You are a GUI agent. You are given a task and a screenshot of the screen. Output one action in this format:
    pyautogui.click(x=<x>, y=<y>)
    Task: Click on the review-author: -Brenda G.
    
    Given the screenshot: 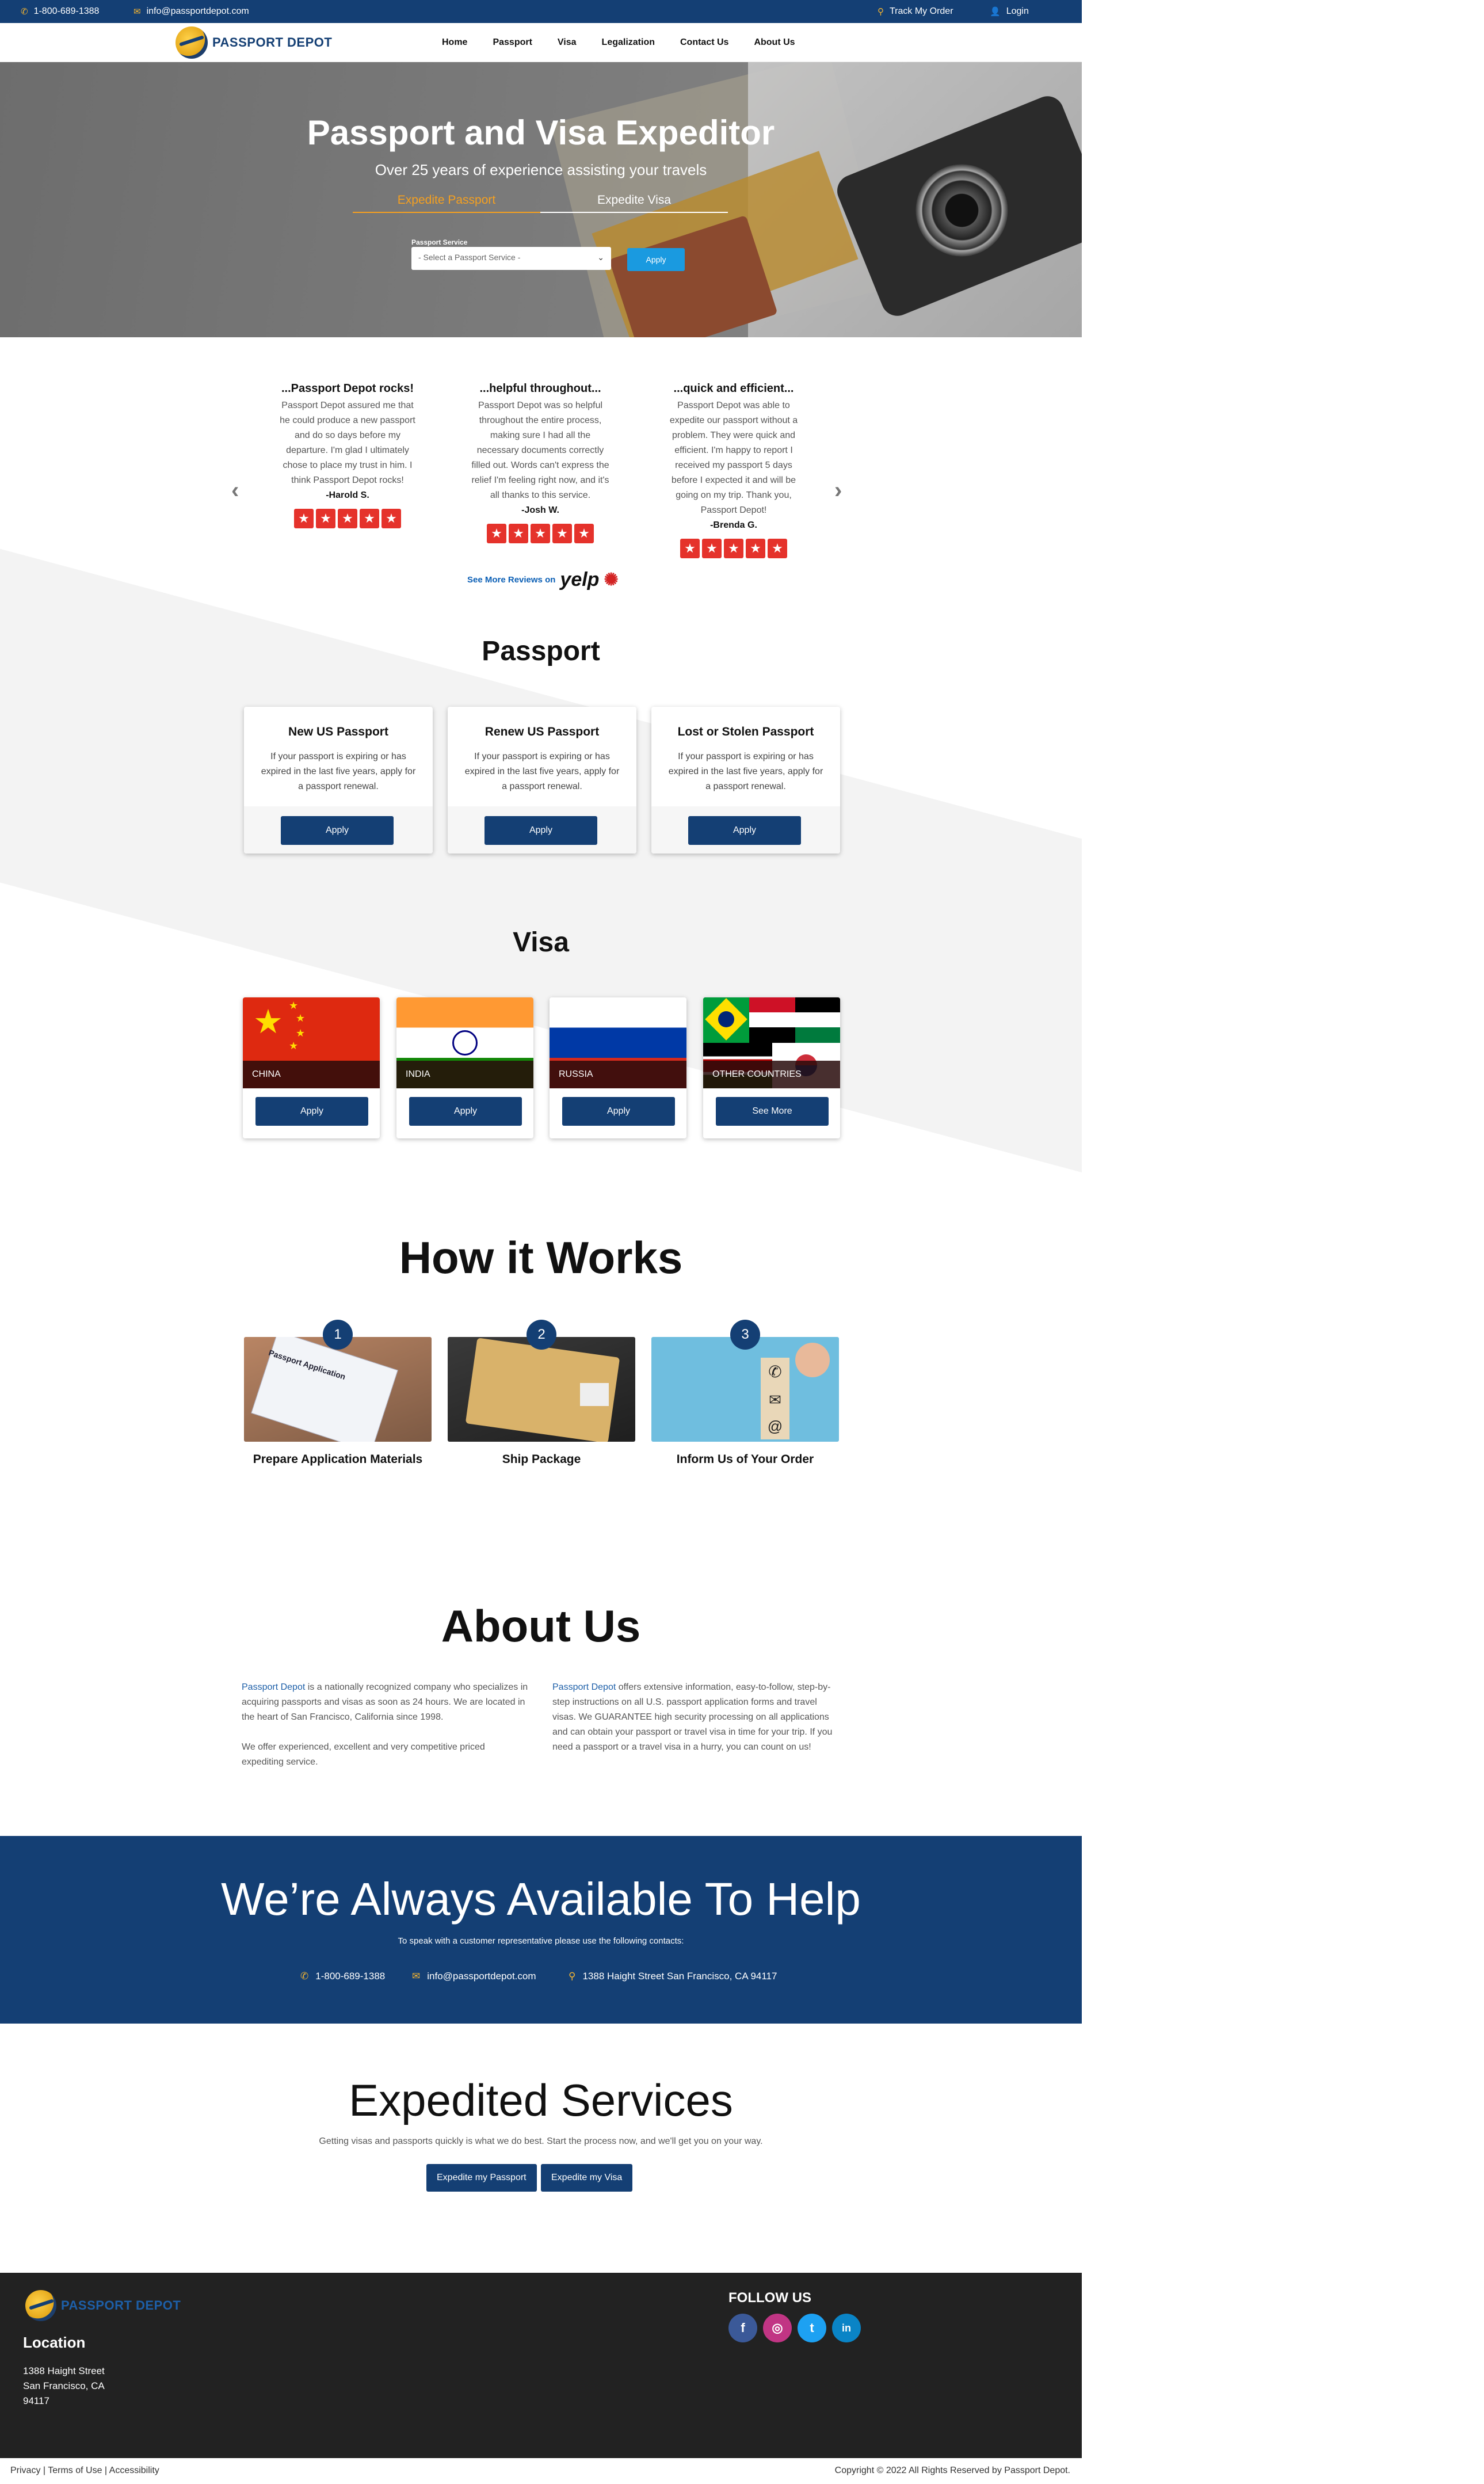 What is the action you would take?
    pyautogui.click(x=733, y=525)
    